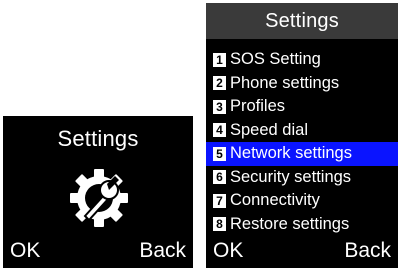 The width and height of the screenshot is (398, 269). I want to click on menu-item-network-settings: 5 Network settings, so click(302, 154).